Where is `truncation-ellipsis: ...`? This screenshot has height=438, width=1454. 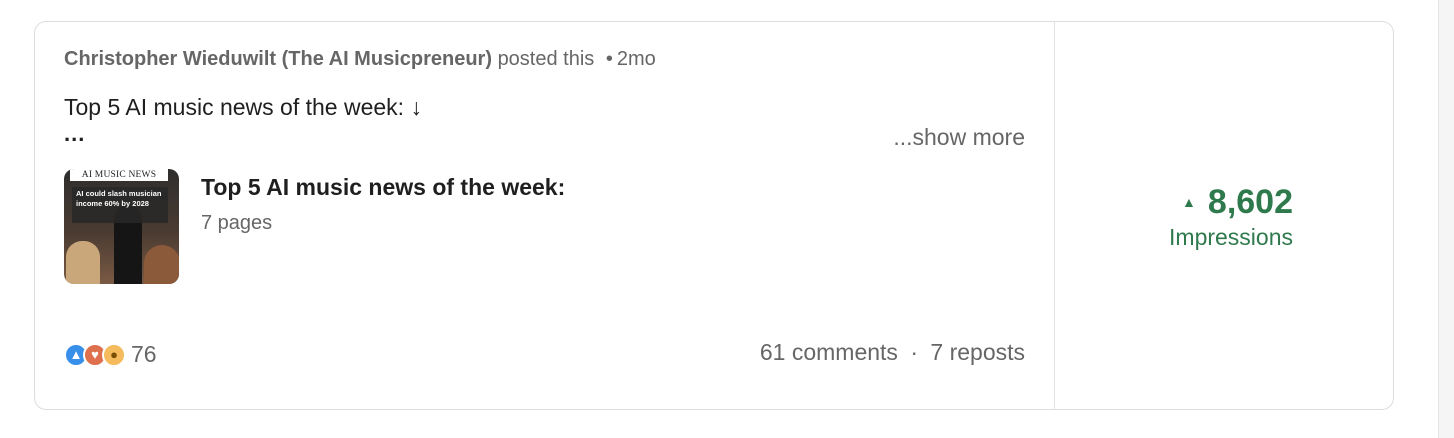 truncation-ellipsis: ... is located at coordinates (75, 133).